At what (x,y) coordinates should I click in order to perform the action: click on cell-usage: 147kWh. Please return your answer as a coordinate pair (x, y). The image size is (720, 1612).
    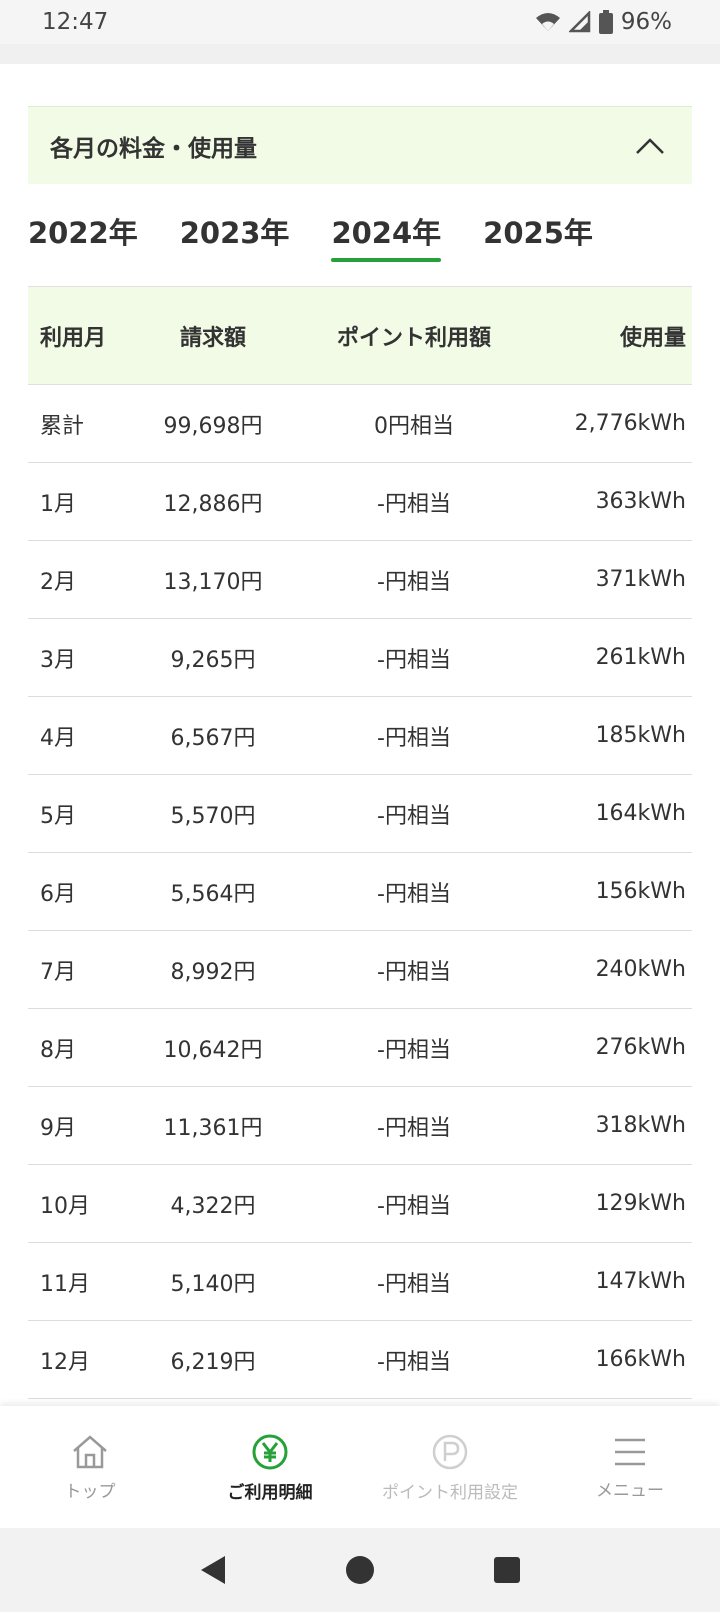
    Looking at the image, I should click on (640, 1281).